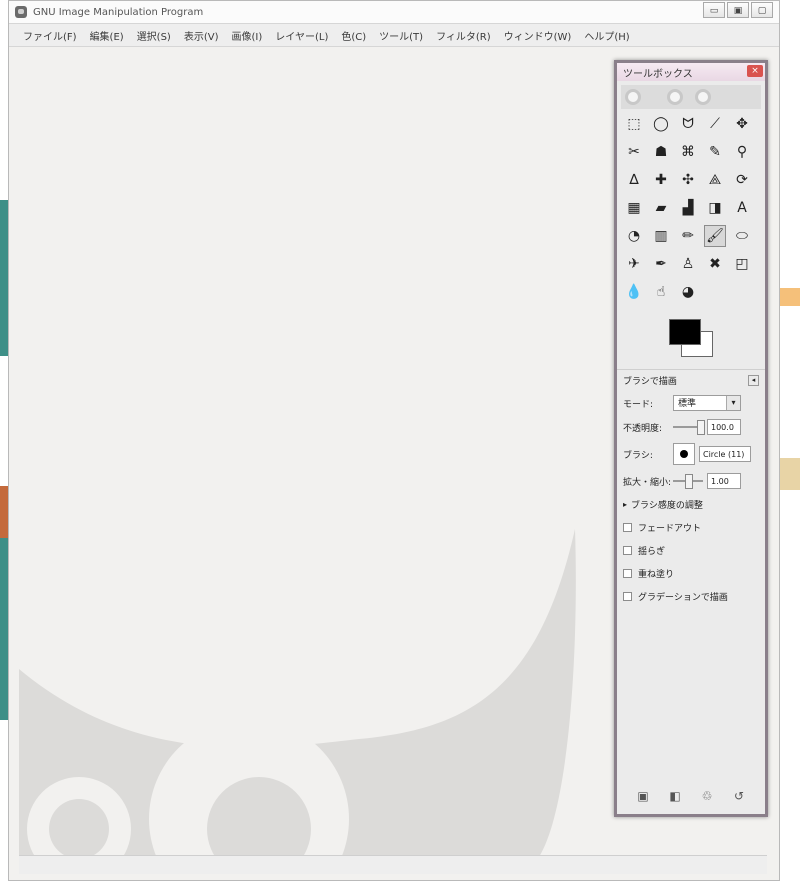 This screenshot has height=885, width=800. What do you see at coordinates (739, 796) in the screenshot?
I see `reset-icon: ↺` at bounding box center [739, 796].